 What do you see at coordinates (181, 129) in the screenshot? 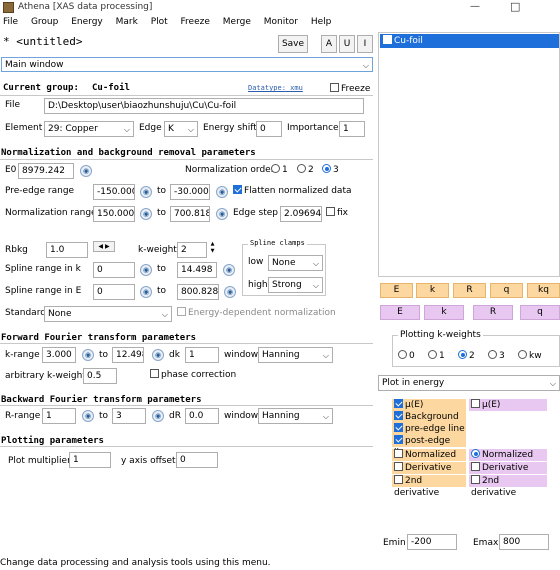
I see `edge-select: K ⌵` at bounding box center [181, 129].